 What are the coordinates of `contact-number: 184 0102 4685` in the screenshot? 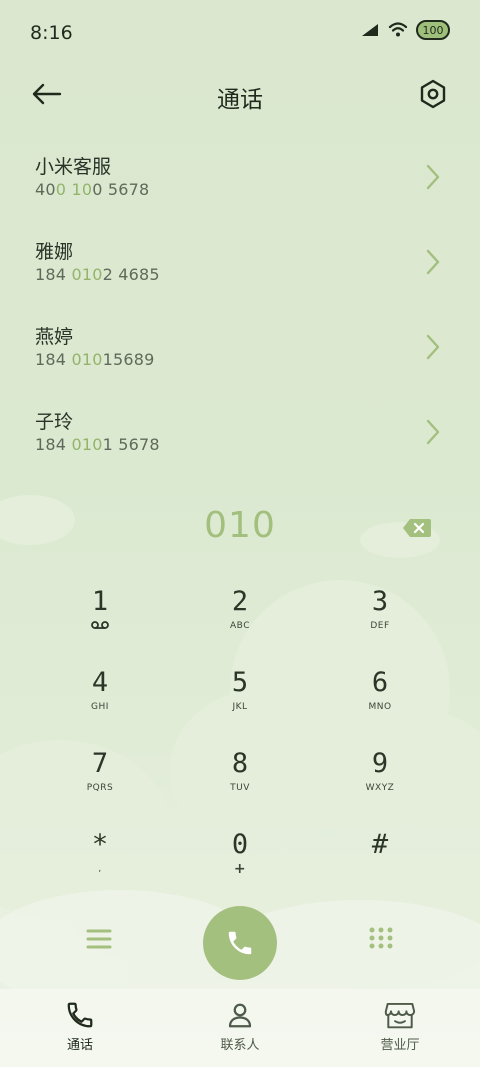 It's located at (97, 274).